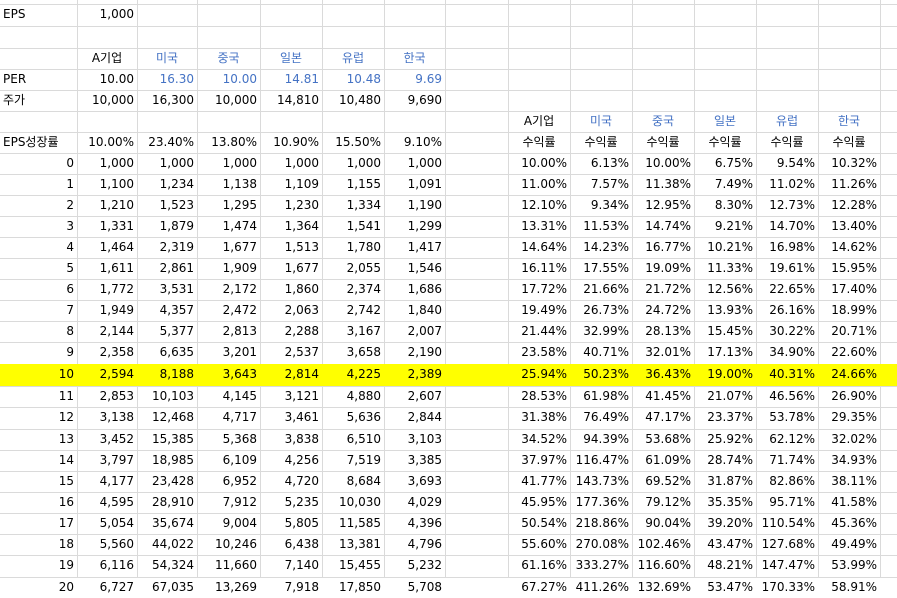 This screenshot has height=598, width=897. Describe the element at coordinates (107, 502) in the screenshot. I see `eps-value-cell: 4,595` at that location.